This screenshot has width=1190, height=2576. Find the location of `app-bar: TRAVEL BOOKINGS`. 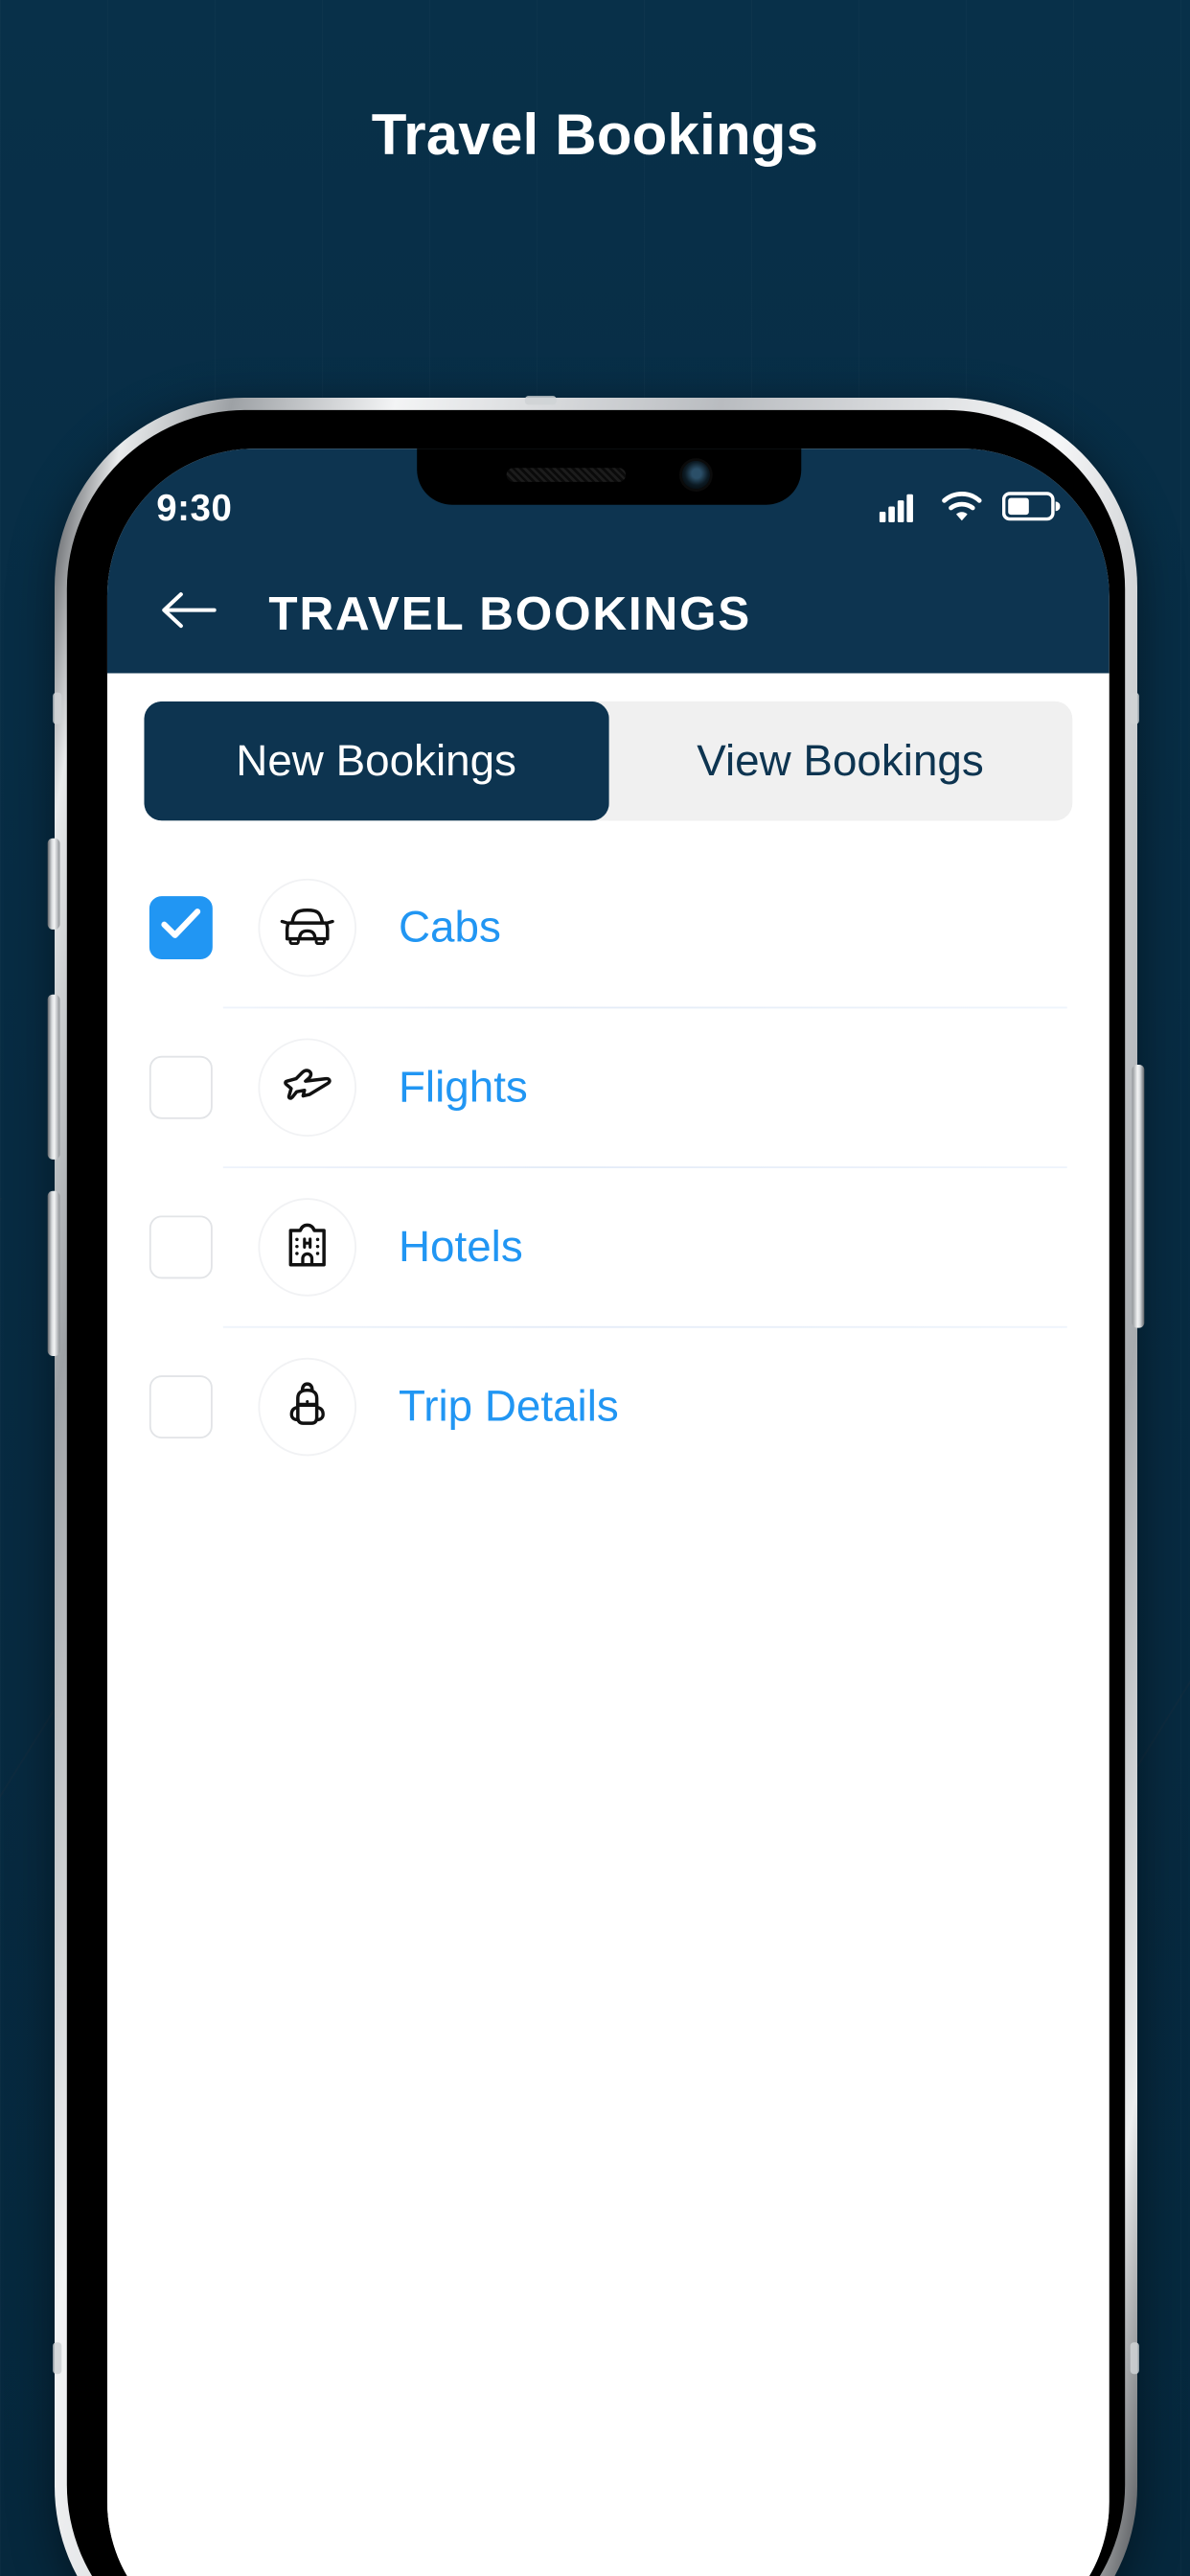

app-bar: TRAVEL BOOKINGS is located at coordinates (608, 613).